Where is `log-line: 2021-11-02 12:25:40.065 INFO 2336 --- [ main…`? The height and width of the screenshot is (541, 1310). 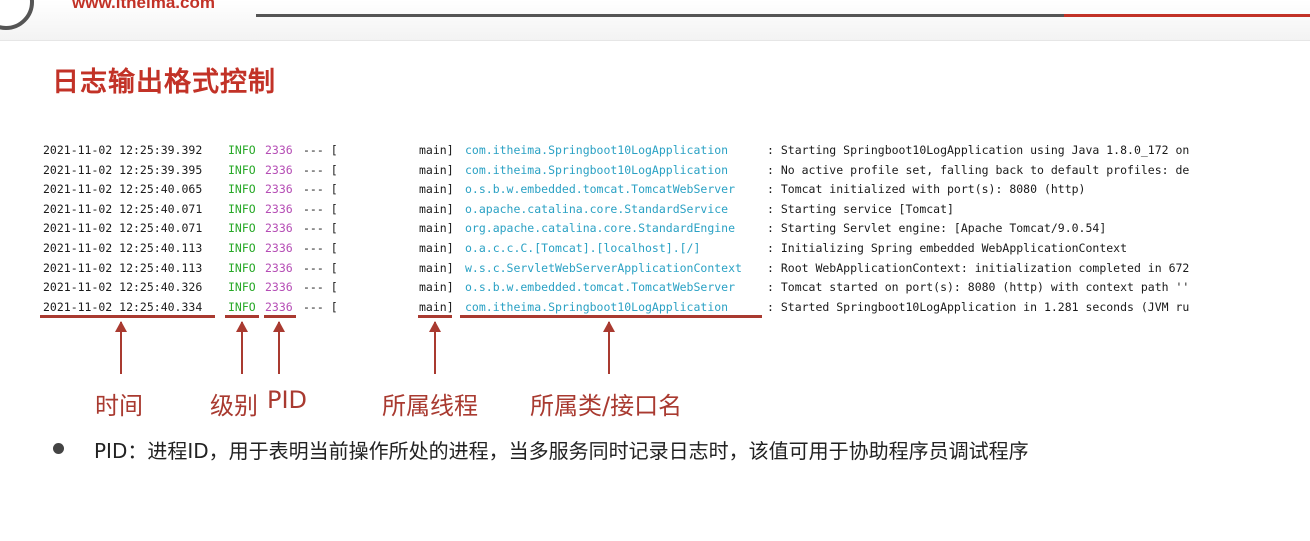 log-line: 2021-11-02 12:25:40.065 INFO 2336 --- [ main… is located at coordinates (629, 190).